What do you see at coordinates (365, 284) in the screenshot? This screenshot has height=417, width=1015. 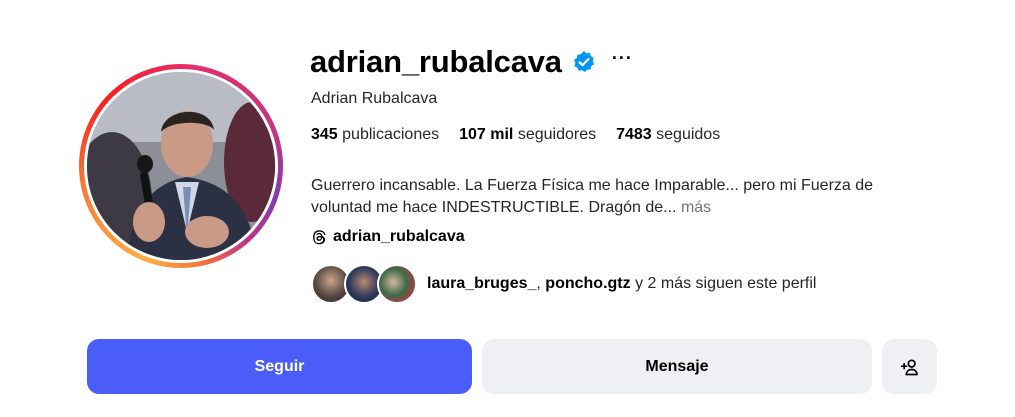 I see `follower-avatars` at bounding box center [365, 284].